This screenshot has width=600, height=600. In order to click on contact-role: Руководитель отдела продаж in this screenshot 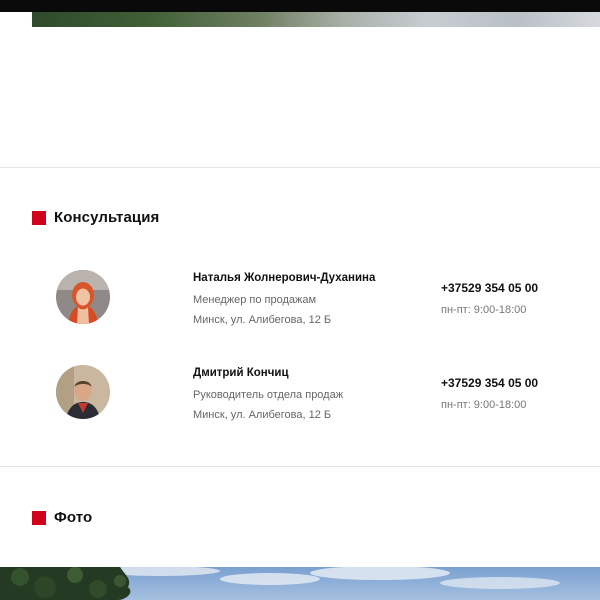, I will do `click(268, 395)`.